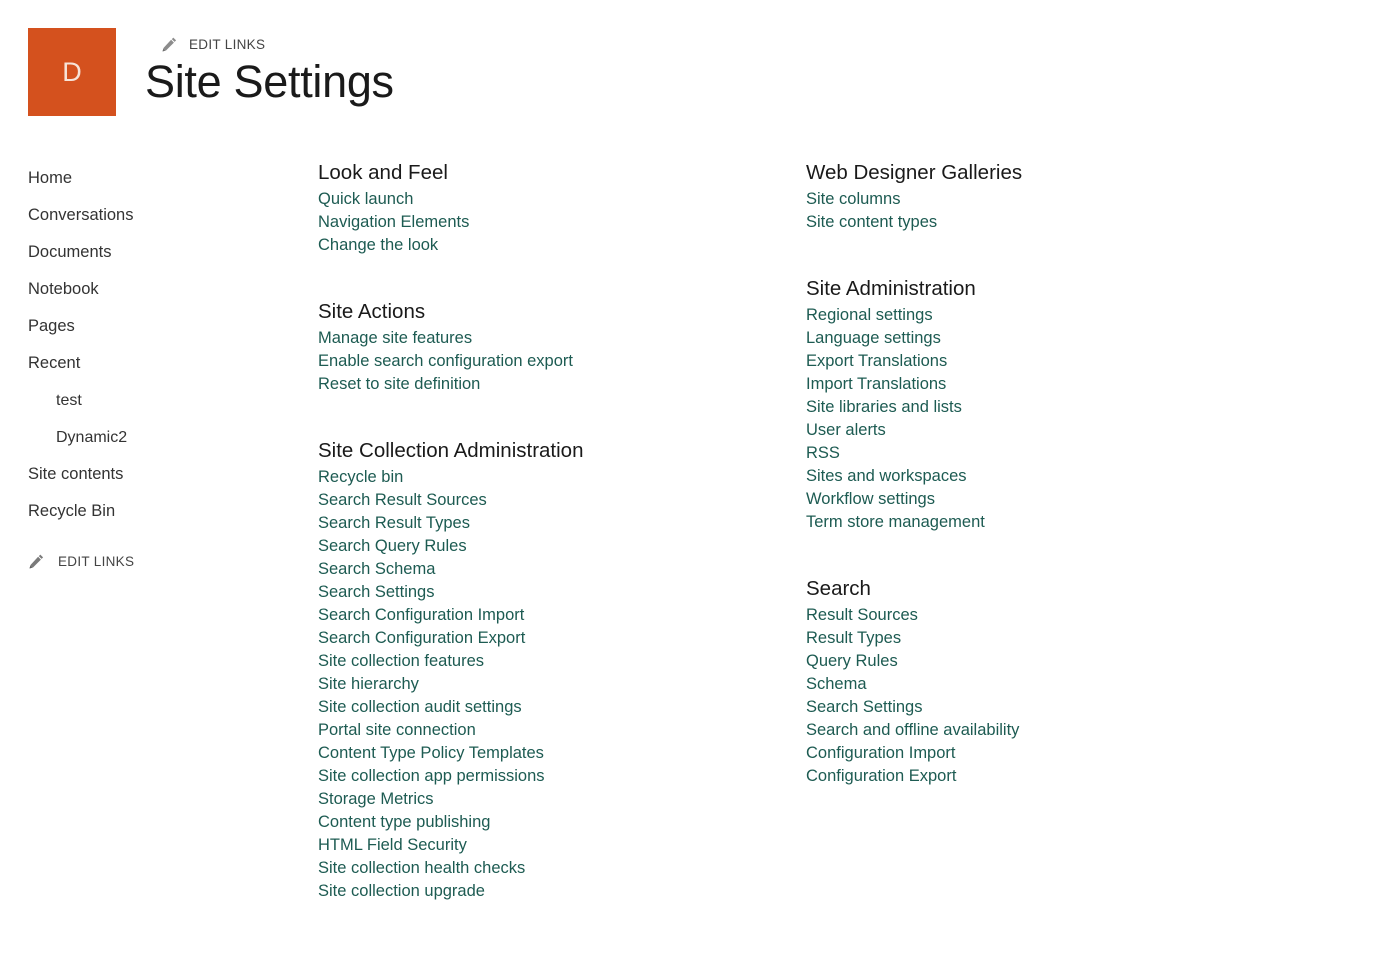 Image resolution: width=1400 pixels, height=960 pixels. Describe the element at coordinates (451, 450) in the screenshot. I see `section-heading: Site Collection Administration` at that location.